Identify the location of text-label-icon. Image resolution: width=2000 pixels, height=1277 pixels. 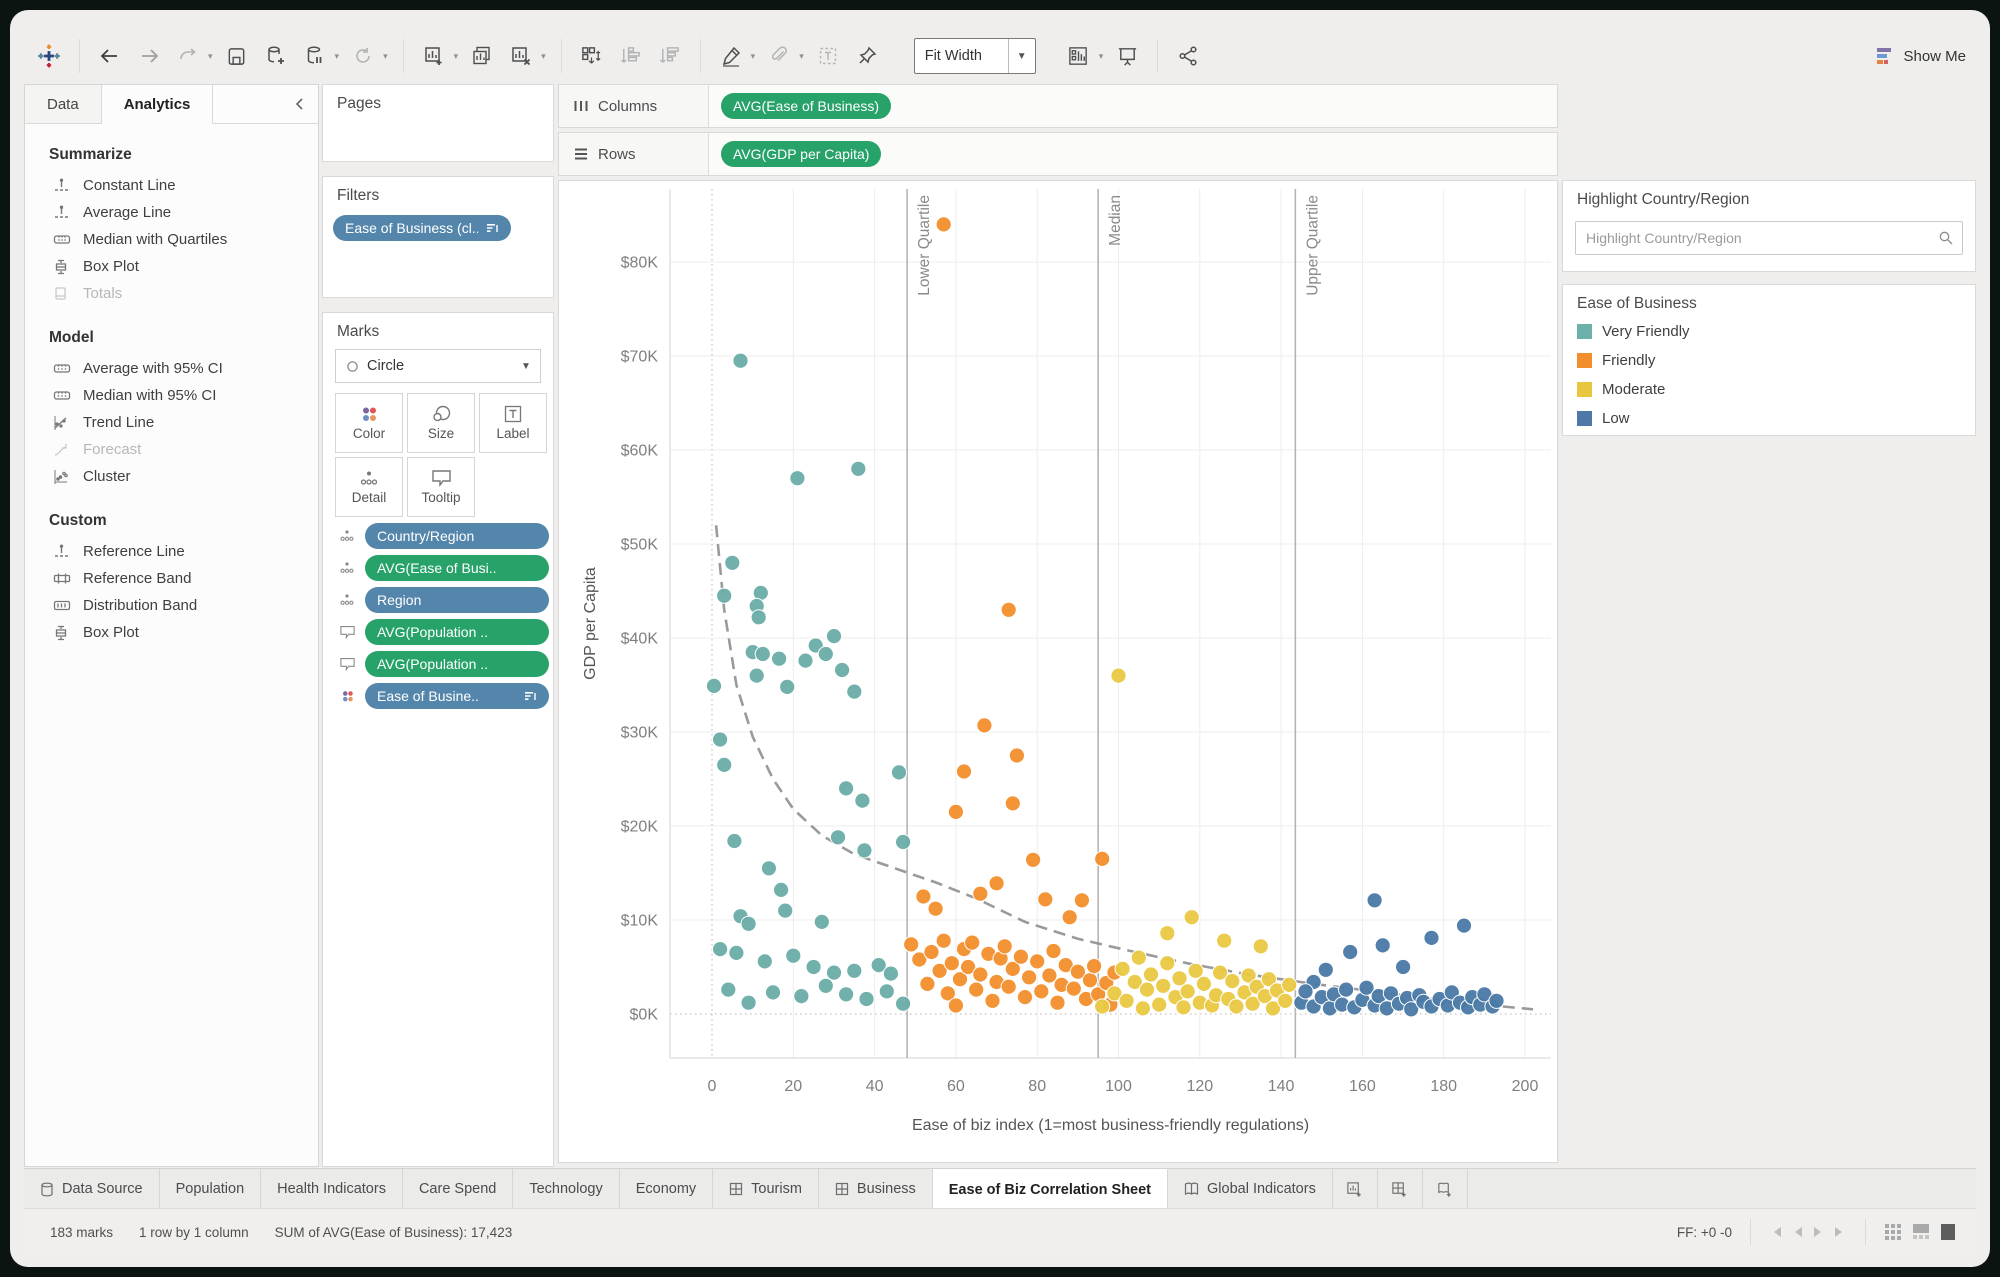
(828, 56).